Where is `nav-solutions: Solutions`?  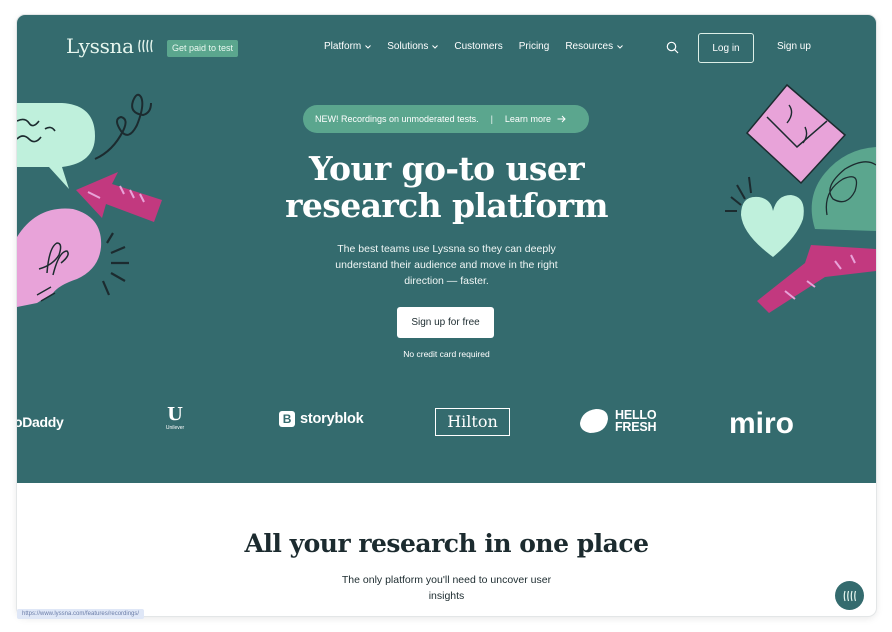
nav-solutions: Solutions is located at coordinates (413, 46).